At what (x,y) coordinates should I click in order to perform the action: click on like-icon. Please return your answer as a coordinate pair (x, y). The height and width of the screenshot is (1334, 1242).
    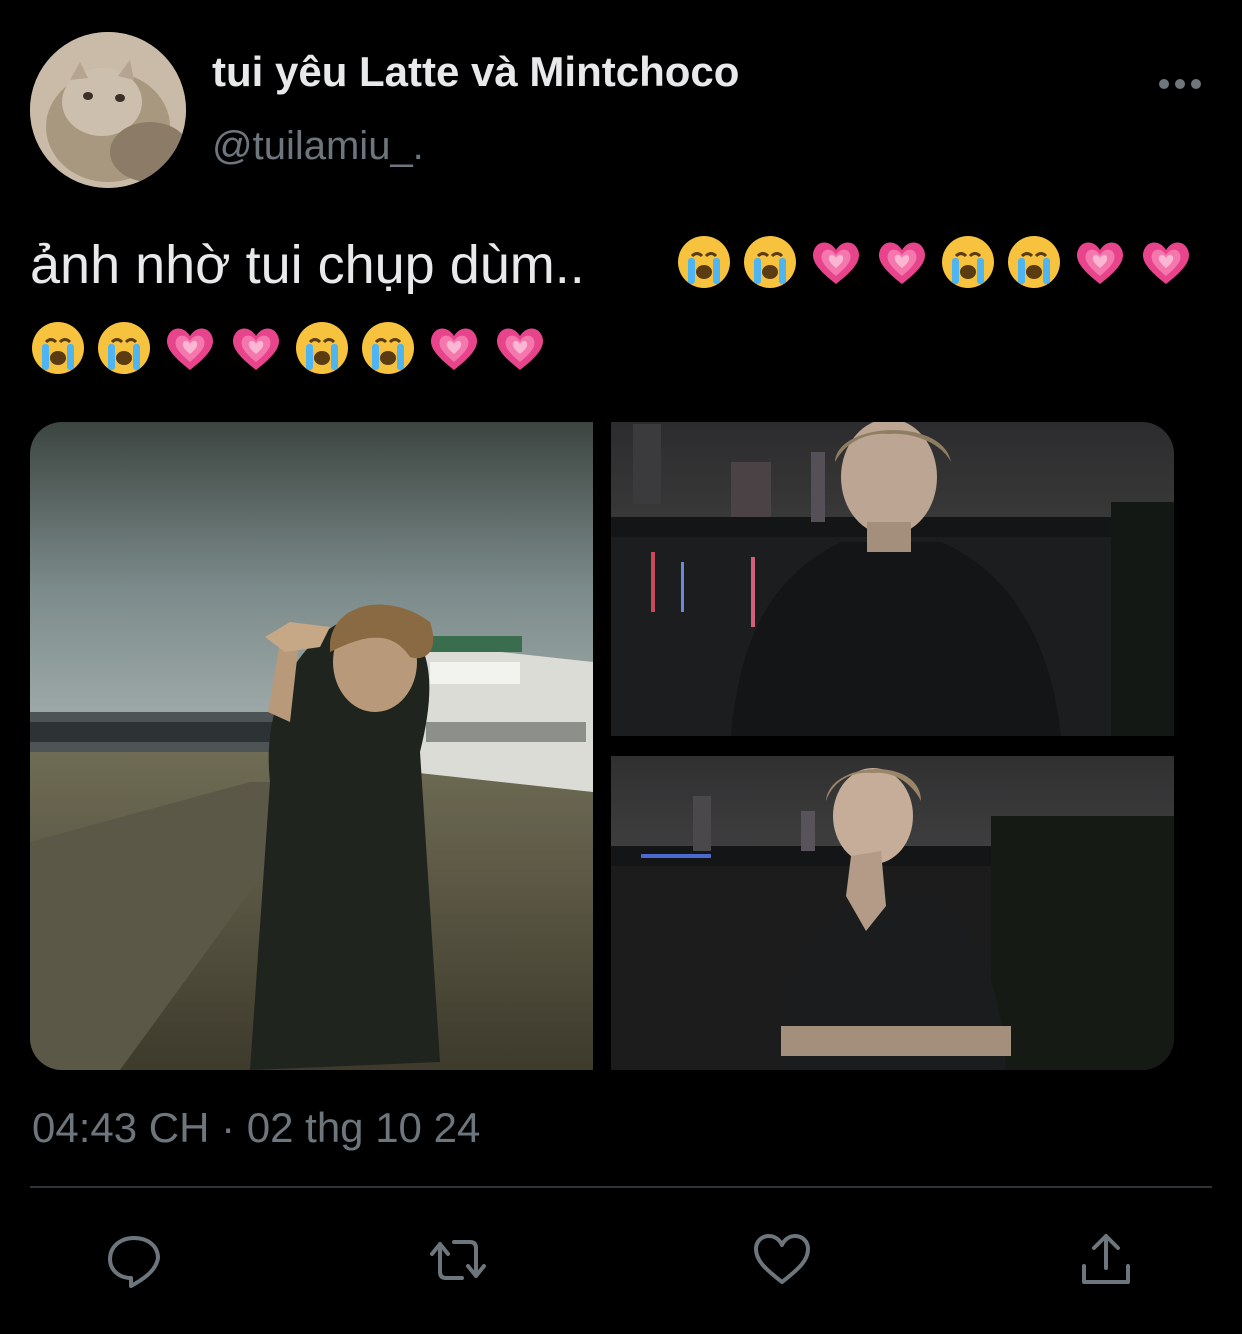
    Looking at the image, I should click on (782, 1260).